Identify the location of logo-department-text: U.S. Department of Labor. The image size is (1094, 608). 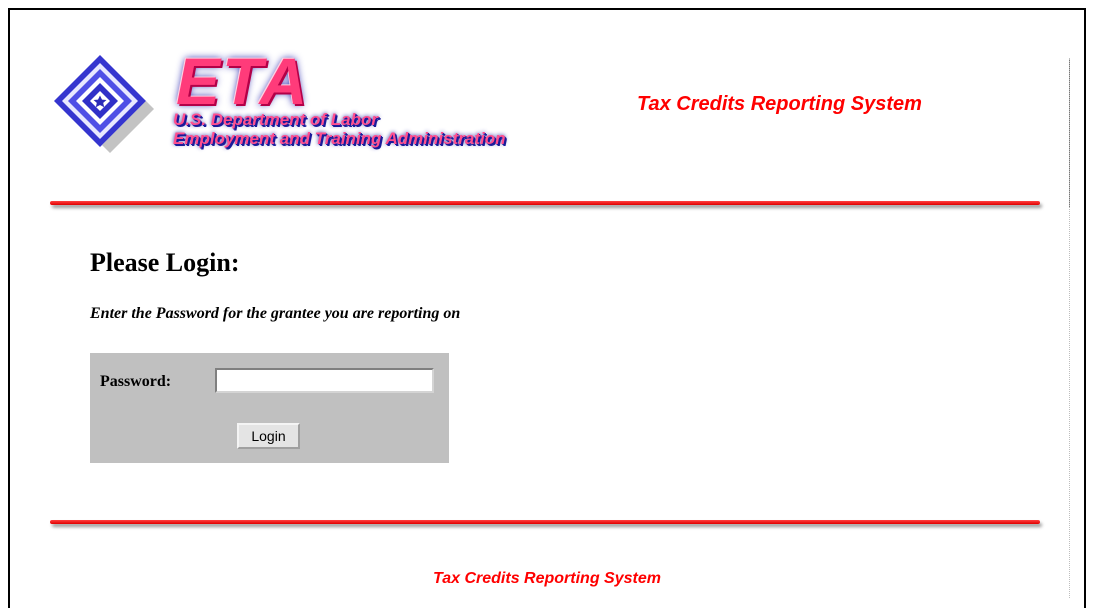
(275, 119).